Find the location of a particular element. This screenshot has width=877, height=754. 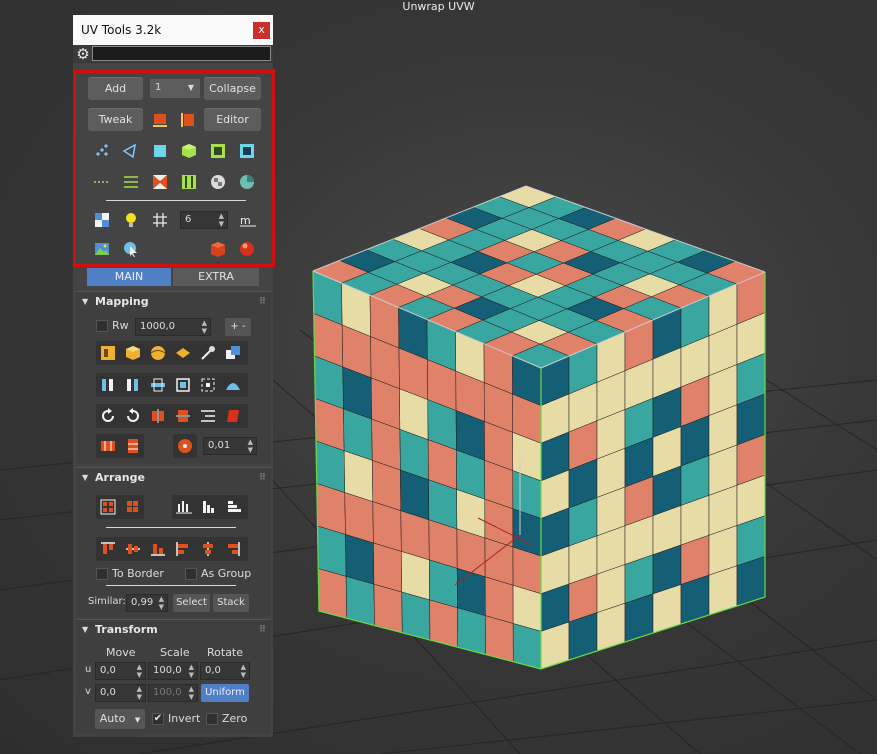

checker-icon is located at coordinates (218, 182).